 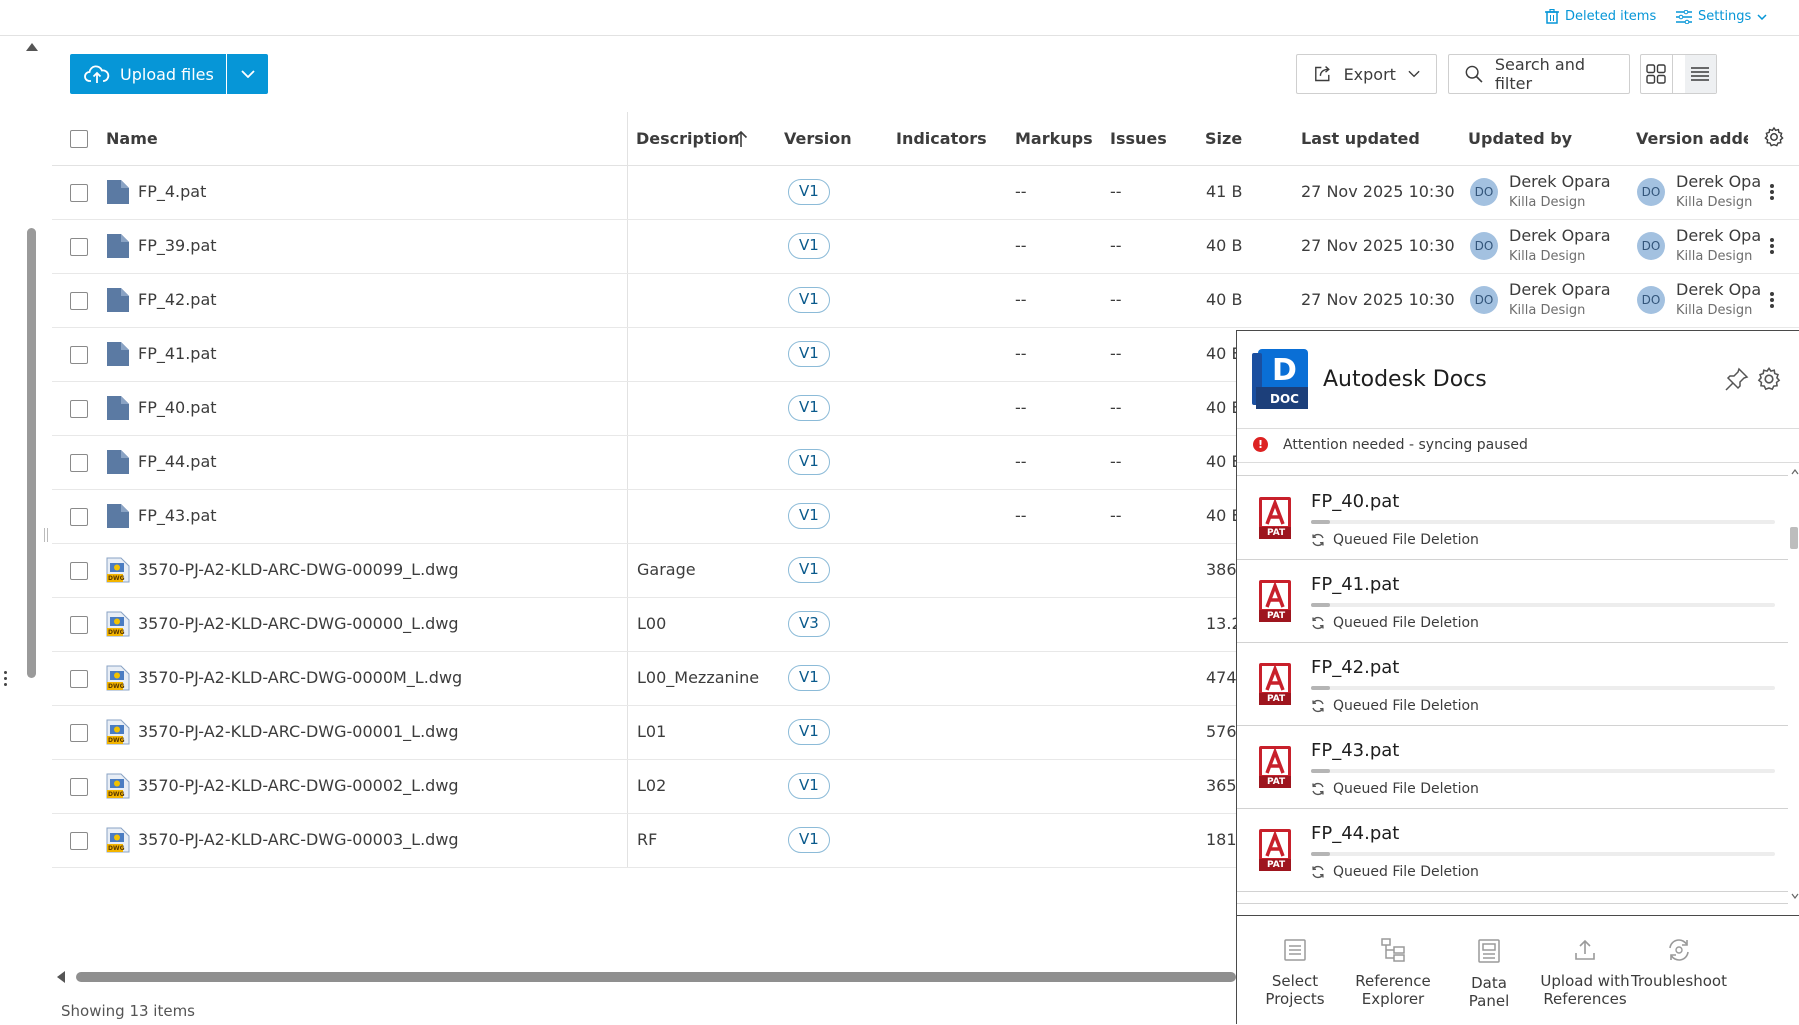 What do you see at coordinates (818, 138) in the screenshot?
I see `column-header-version: Version` at bounding box center [818, 138].